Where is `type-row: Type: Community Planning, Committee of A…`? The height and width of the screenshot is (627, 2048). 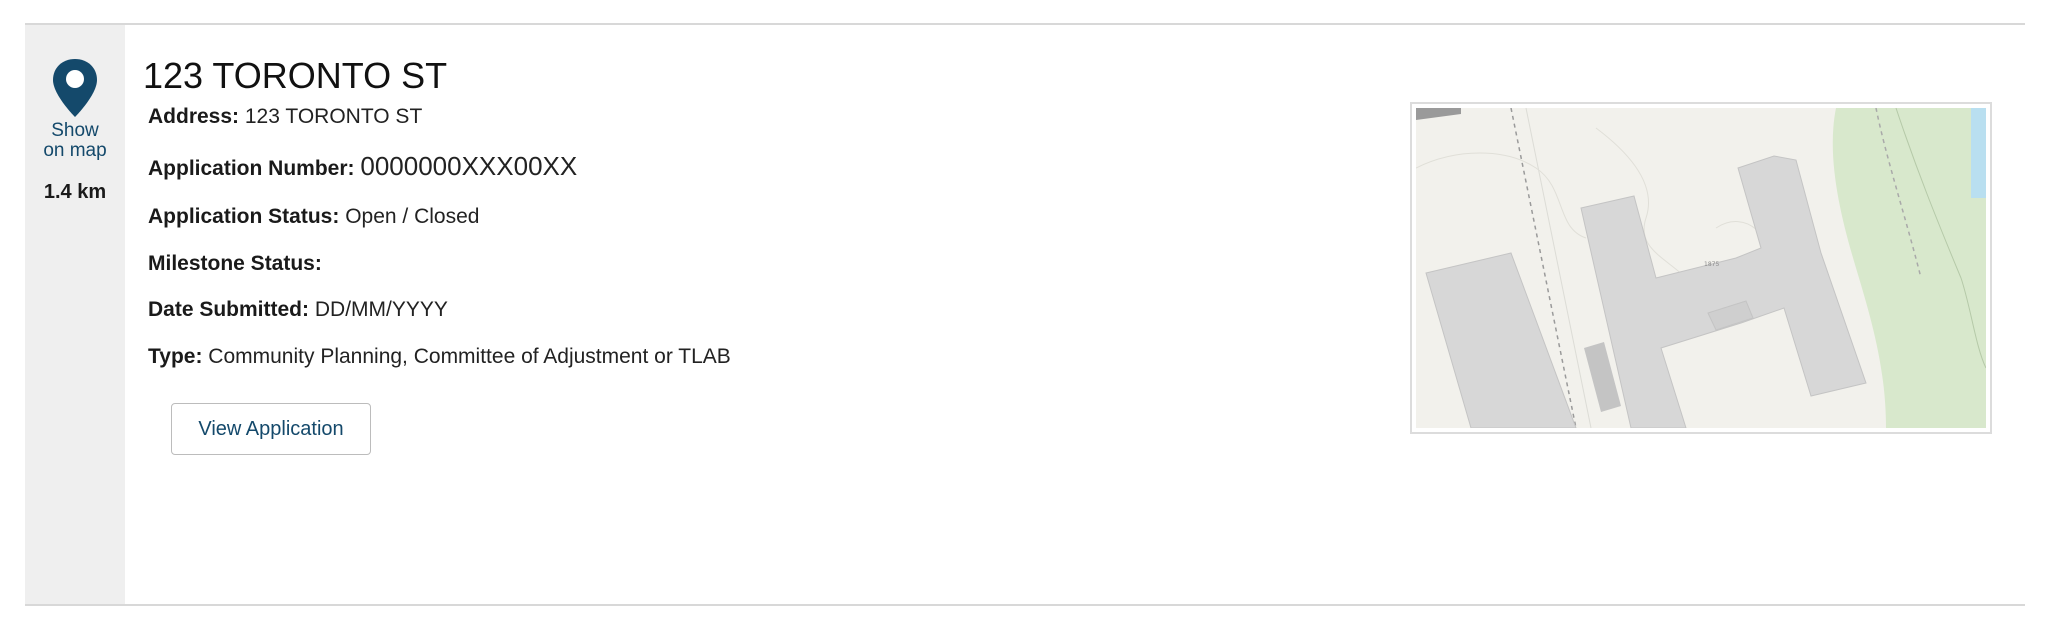 type-row: Type: Community Planning, Committee of A… is located at coordinates (439, 357).